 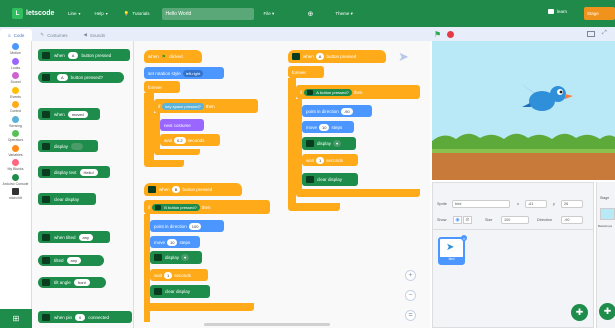 I want to click on category-looks: Looks, so click(x=15, y=63).